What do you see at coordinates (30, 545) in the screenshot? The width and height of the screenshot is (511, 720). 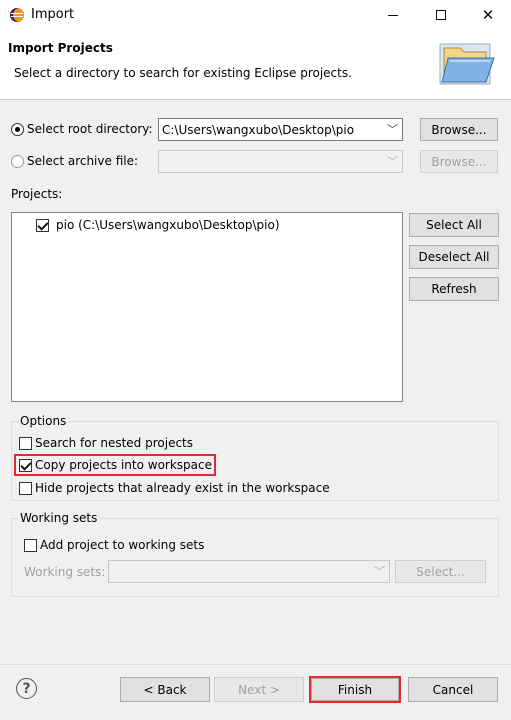 I see `add-working-sets-checkbox` at bounding box center [30, 545].